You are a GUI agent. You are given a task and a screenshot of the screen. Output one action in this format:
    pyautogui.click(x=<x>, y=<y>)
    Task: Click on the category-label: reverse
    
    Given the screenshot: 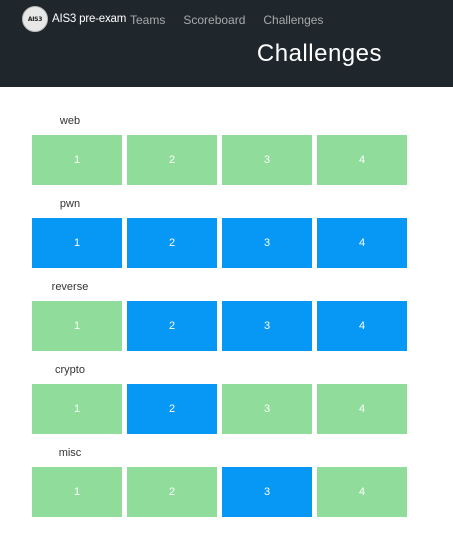 What is the action you would take?
    pyautogui.click(x=70, y=287)
    